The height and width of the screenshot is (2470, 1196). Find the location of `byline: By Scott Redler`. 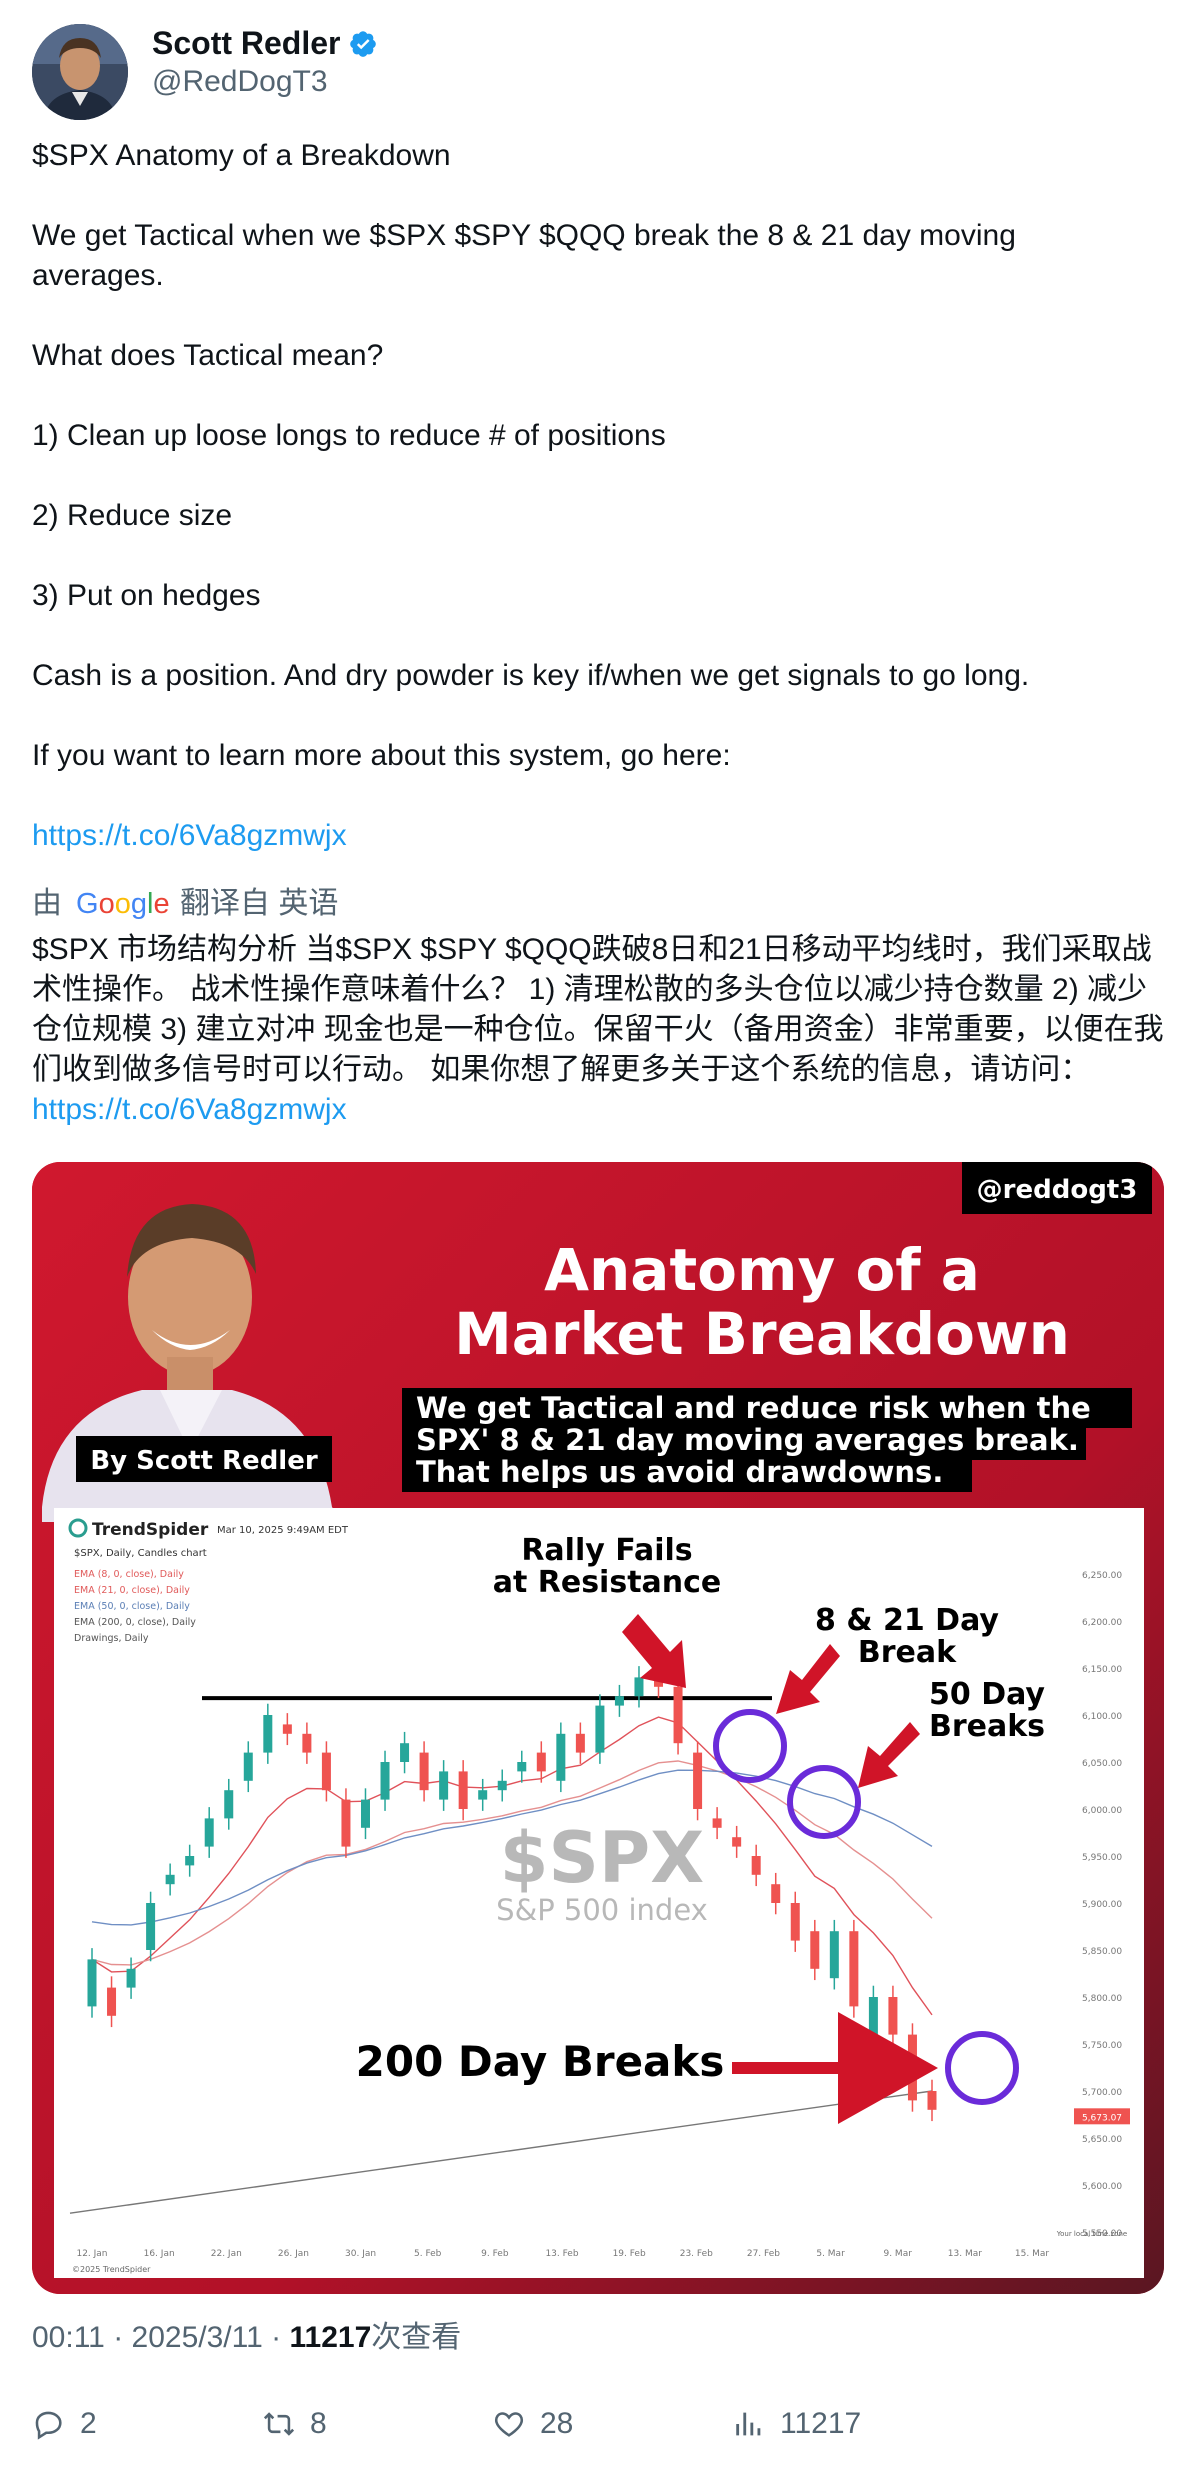

byline: By Scott Redler is located at coordinates (204, 1461).